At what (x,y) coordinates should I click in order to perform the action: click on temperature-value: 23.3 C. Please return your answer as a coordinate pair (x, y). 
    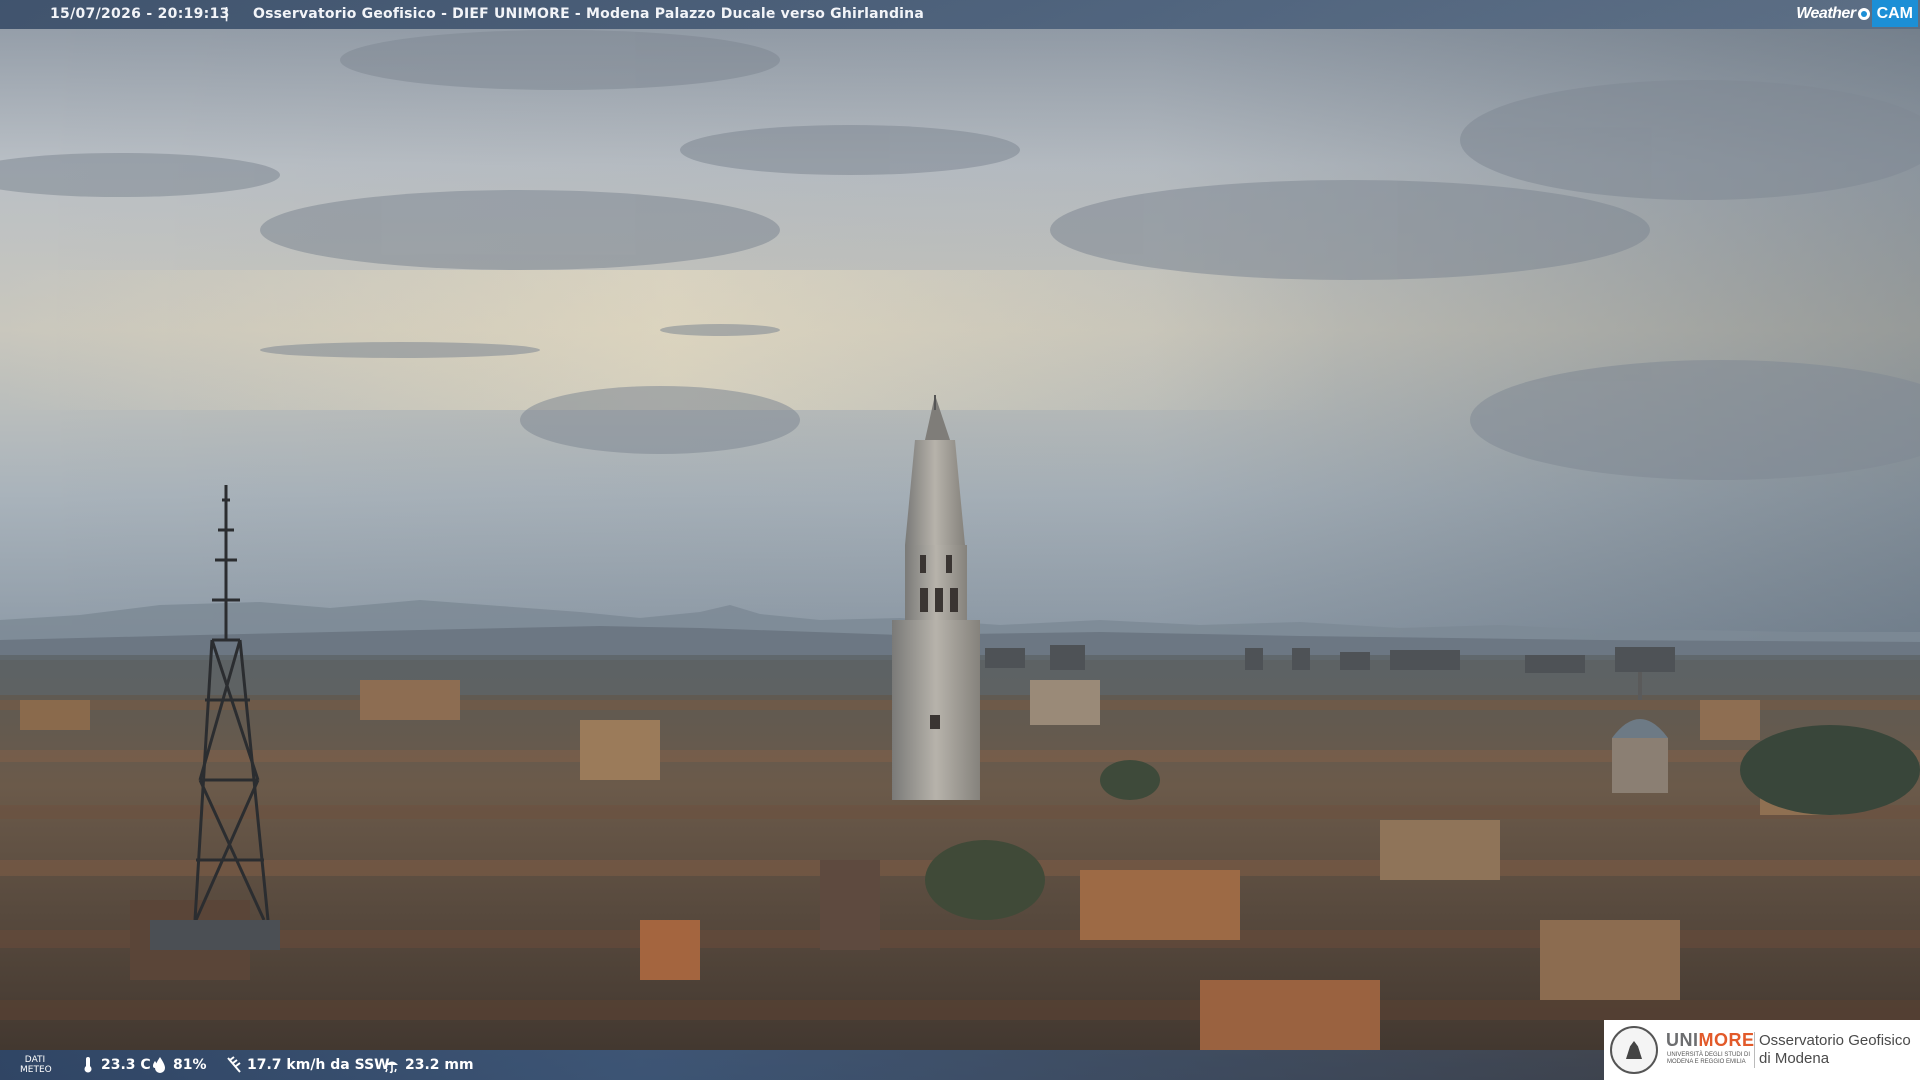
    Looking at the image, I should click on (126, 1065).